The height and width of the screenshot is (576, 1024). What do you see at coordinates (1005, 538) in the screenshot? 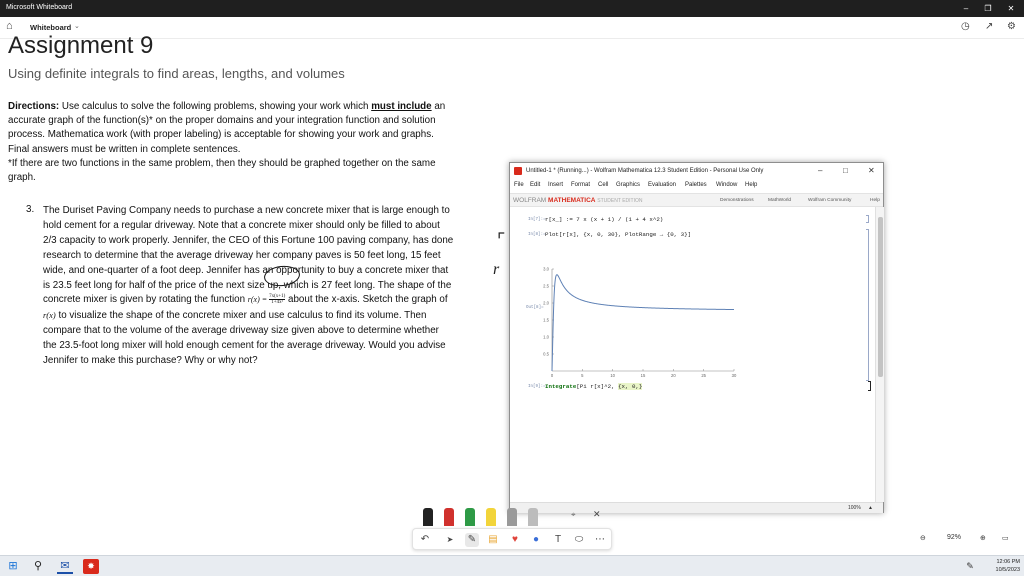
I see `fit-to-screen-icon: ▭` at bounding box center [1005, 538].